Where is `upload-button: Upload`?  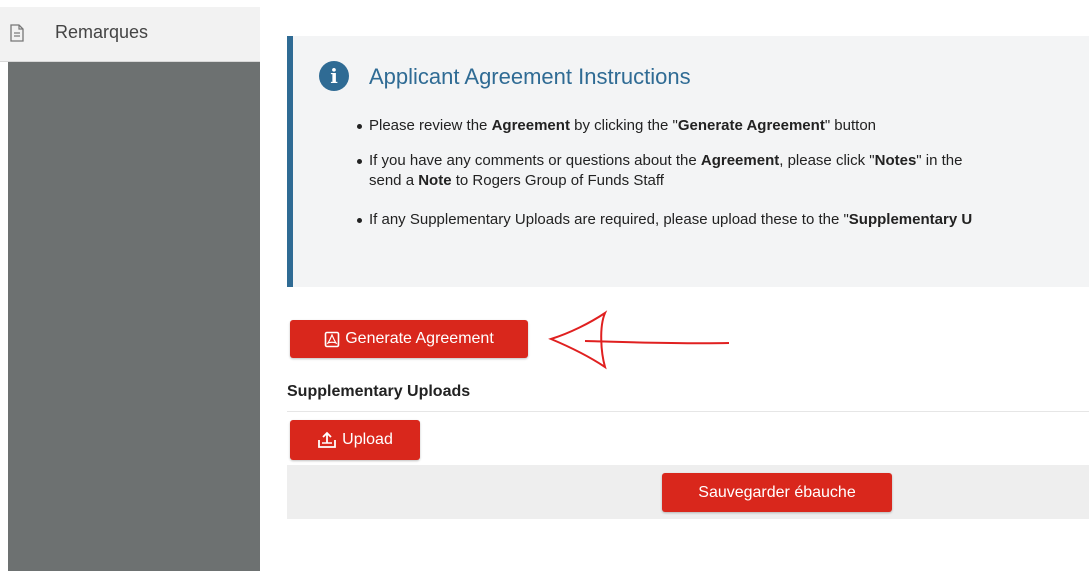
upload-button: Upload is located at coordinates (355, 440).